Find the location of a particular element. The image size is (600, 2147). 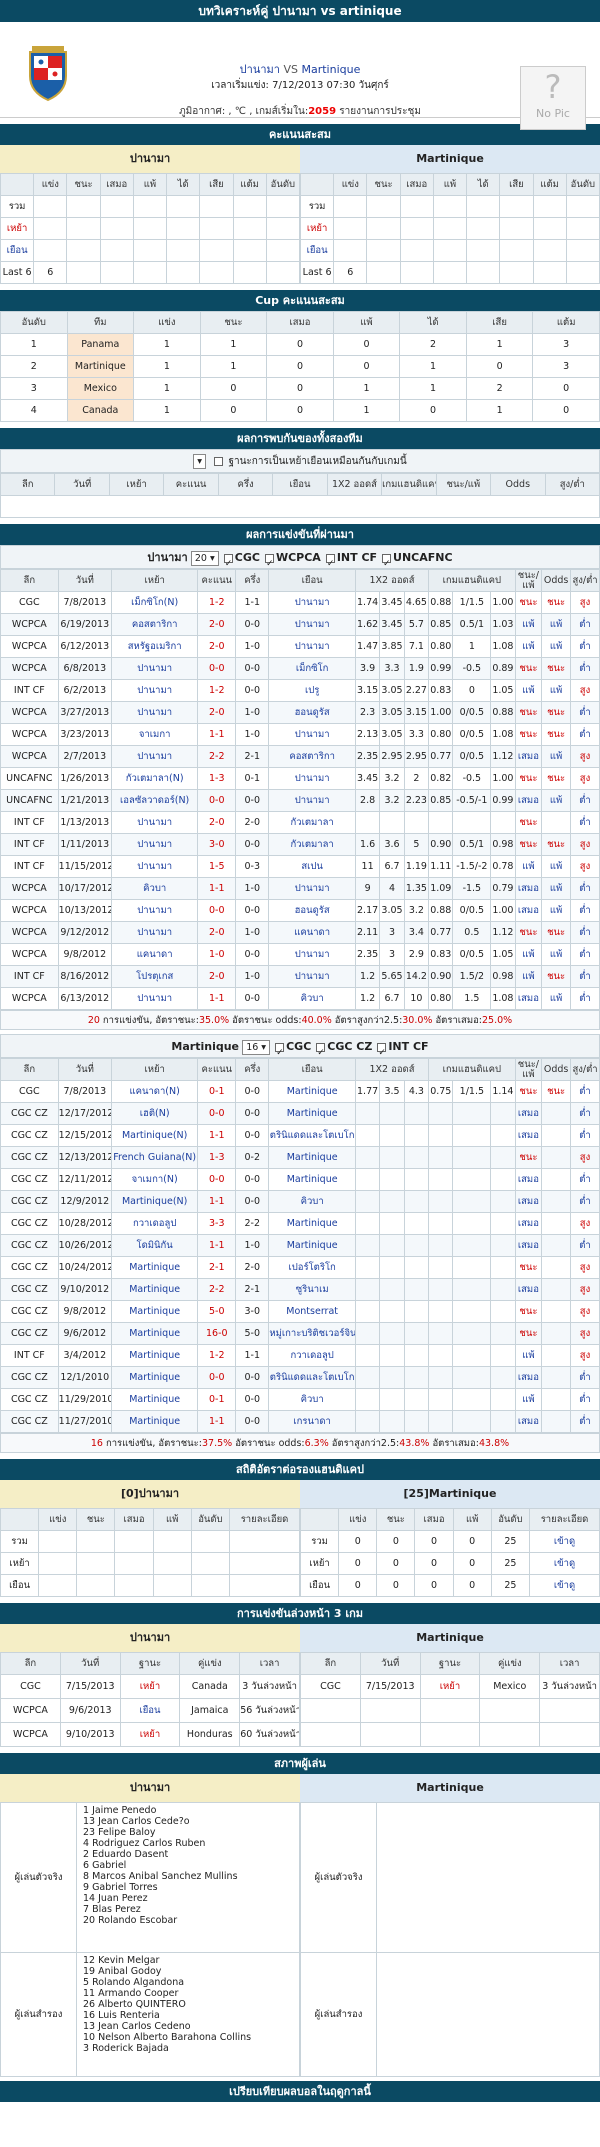

player-name: 11 Armando Cooper is located at coordinates (188, 1993).